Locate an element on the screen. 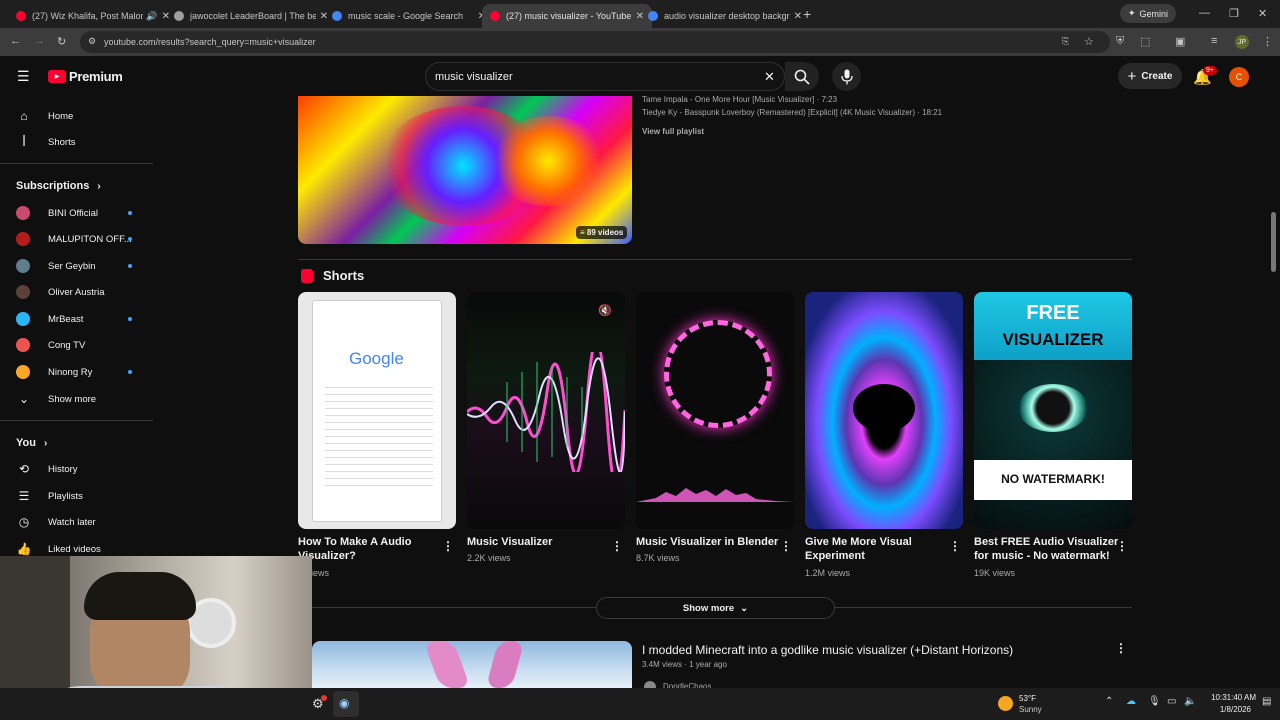  short-title-line: for music - No watermark! is located at coordinates (1042, 556).